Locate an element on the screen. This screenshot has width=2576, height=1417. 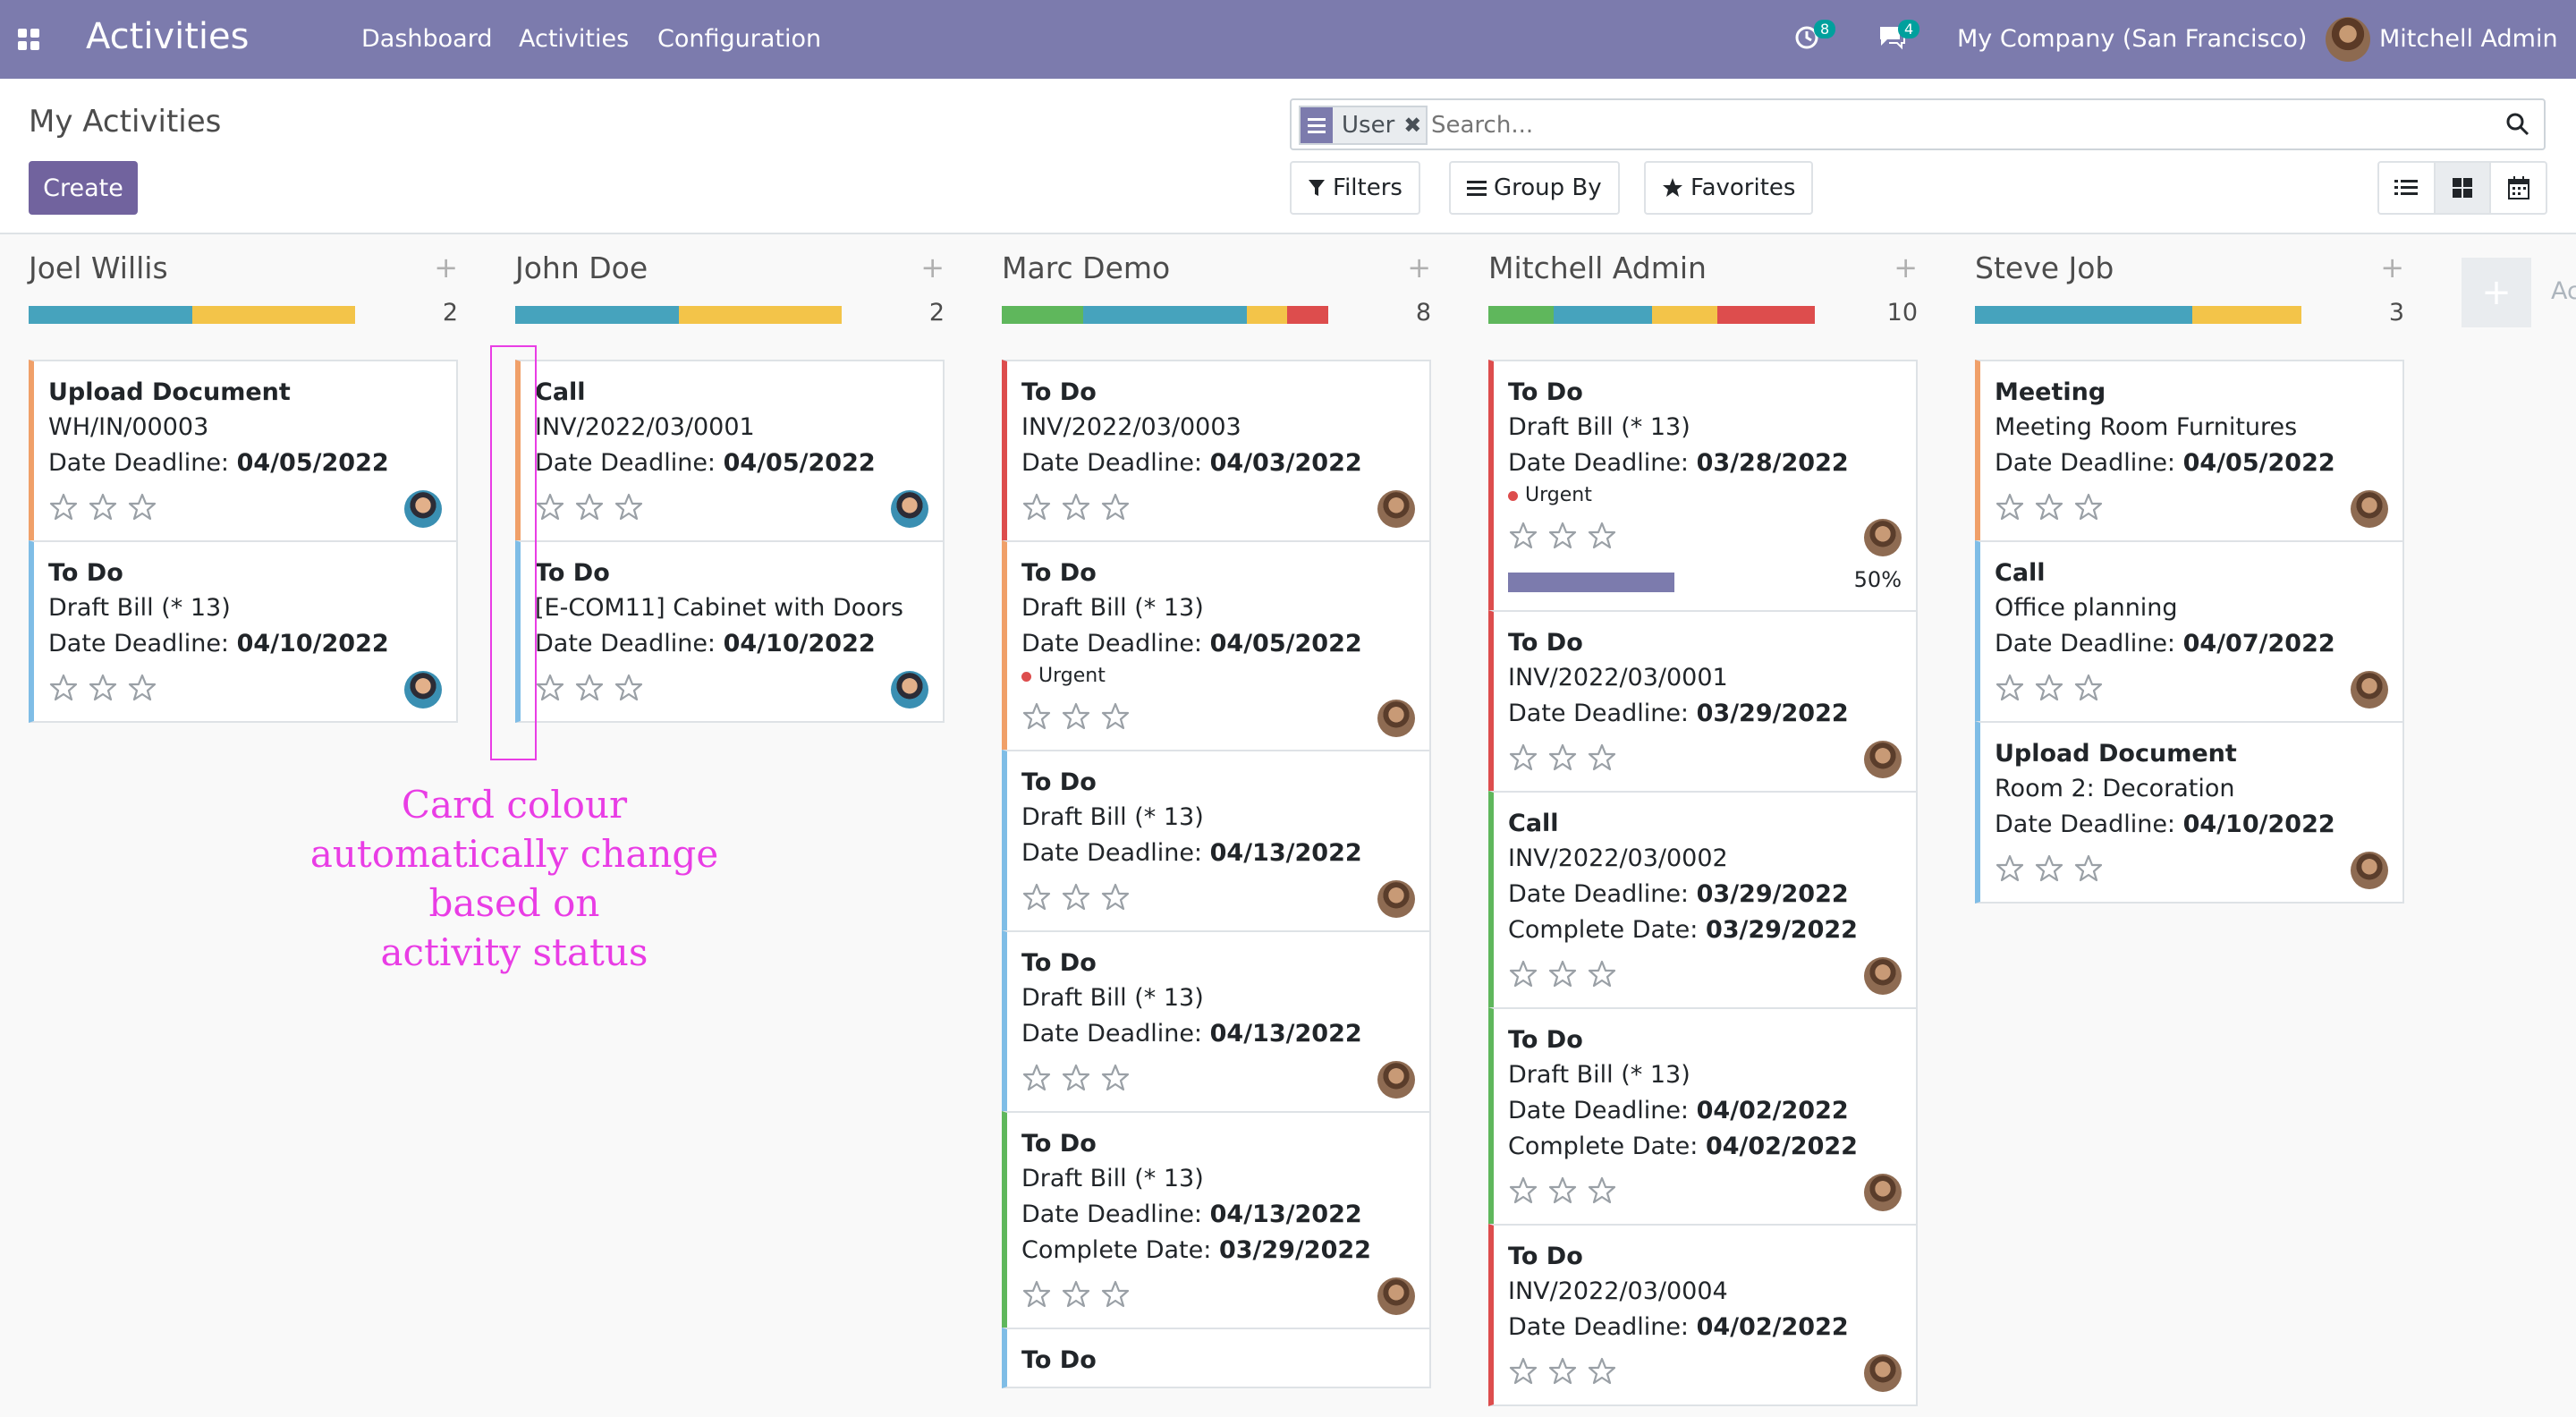
apps-menu-icon is located at coordinates (28, 39).